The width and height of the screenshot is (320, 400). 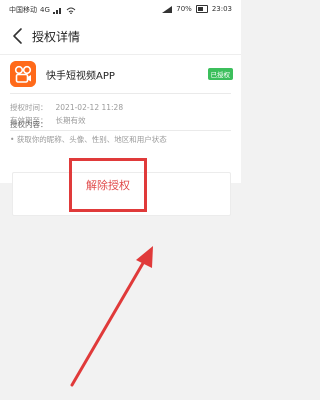 I want to click on auth-time-value: 2021-02-12 11:28, so click(x=89, y=107).